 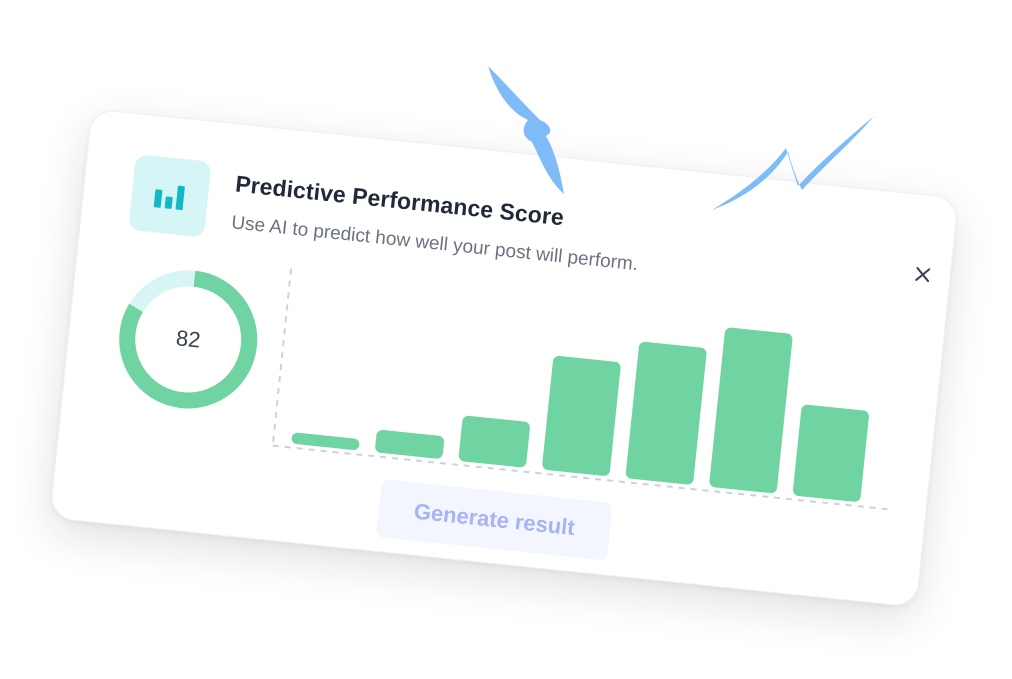 I want to click on card-icon-tile, so click(x=170, y=196).